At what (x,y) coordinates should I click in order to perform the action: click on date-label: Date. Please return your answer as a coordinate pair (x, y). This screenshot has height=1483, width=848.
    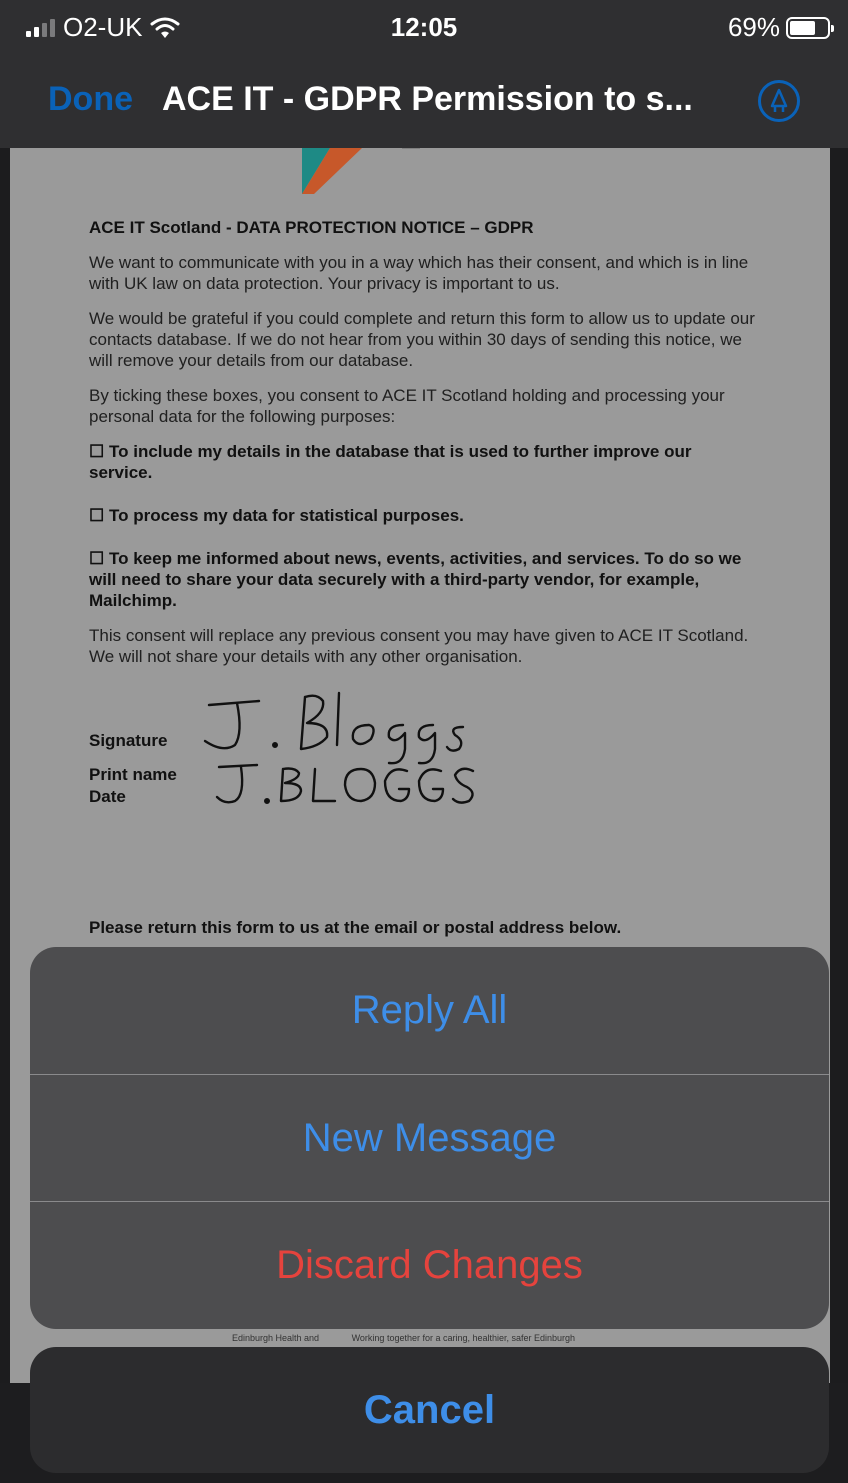
    Looking at the image, I should click on (107, 796).